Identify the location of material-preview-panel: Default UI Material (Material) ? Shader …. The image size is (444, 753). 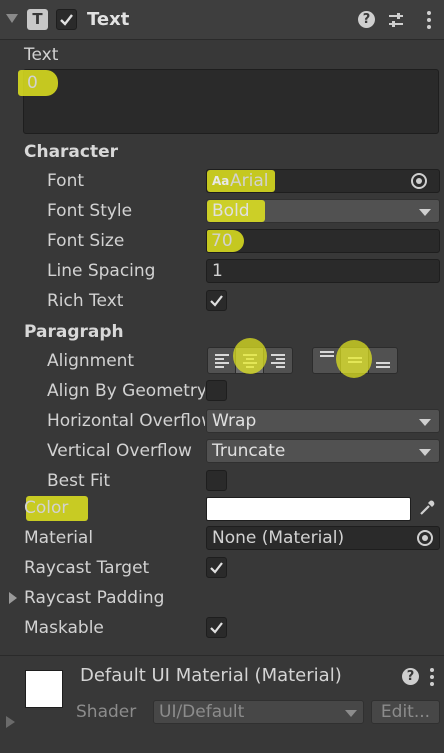
(222, 704).